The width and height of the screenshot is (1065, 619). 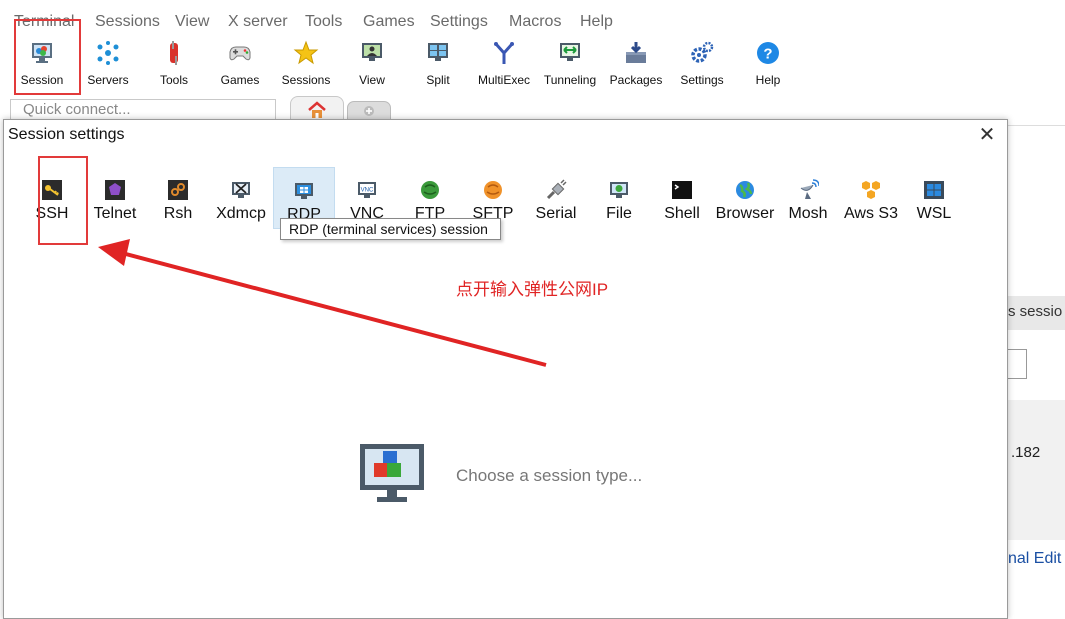 I want to click on menu-settings: Settings, so click(x=459, y=22).